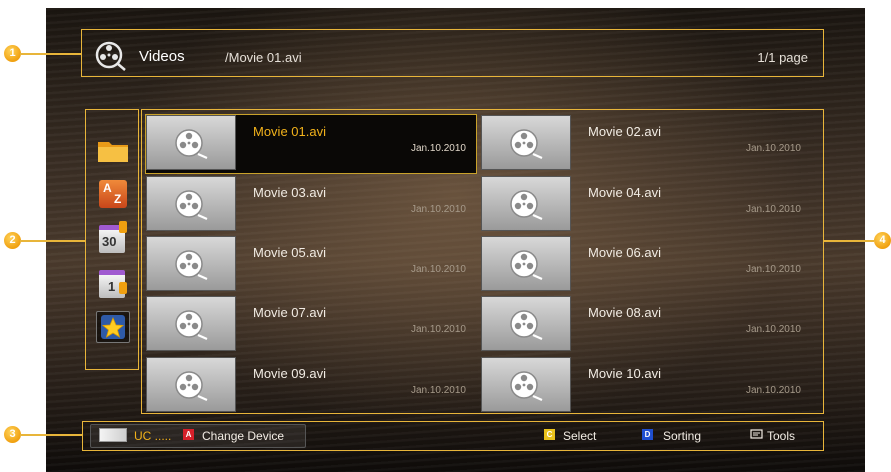 This screenshot has width=891, height=472. What do you see at coordinates (118, 199) in the screenshot?
I see `sort-az-z: Z` at bounding box center [118, 199].